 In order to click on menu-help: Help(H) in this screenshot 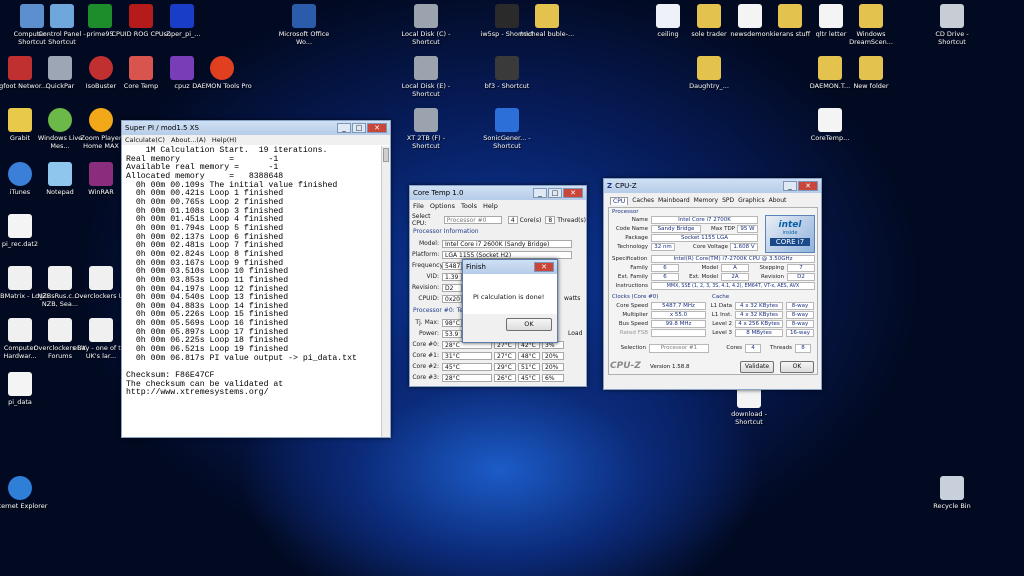, I will do `click(224, 140)`.